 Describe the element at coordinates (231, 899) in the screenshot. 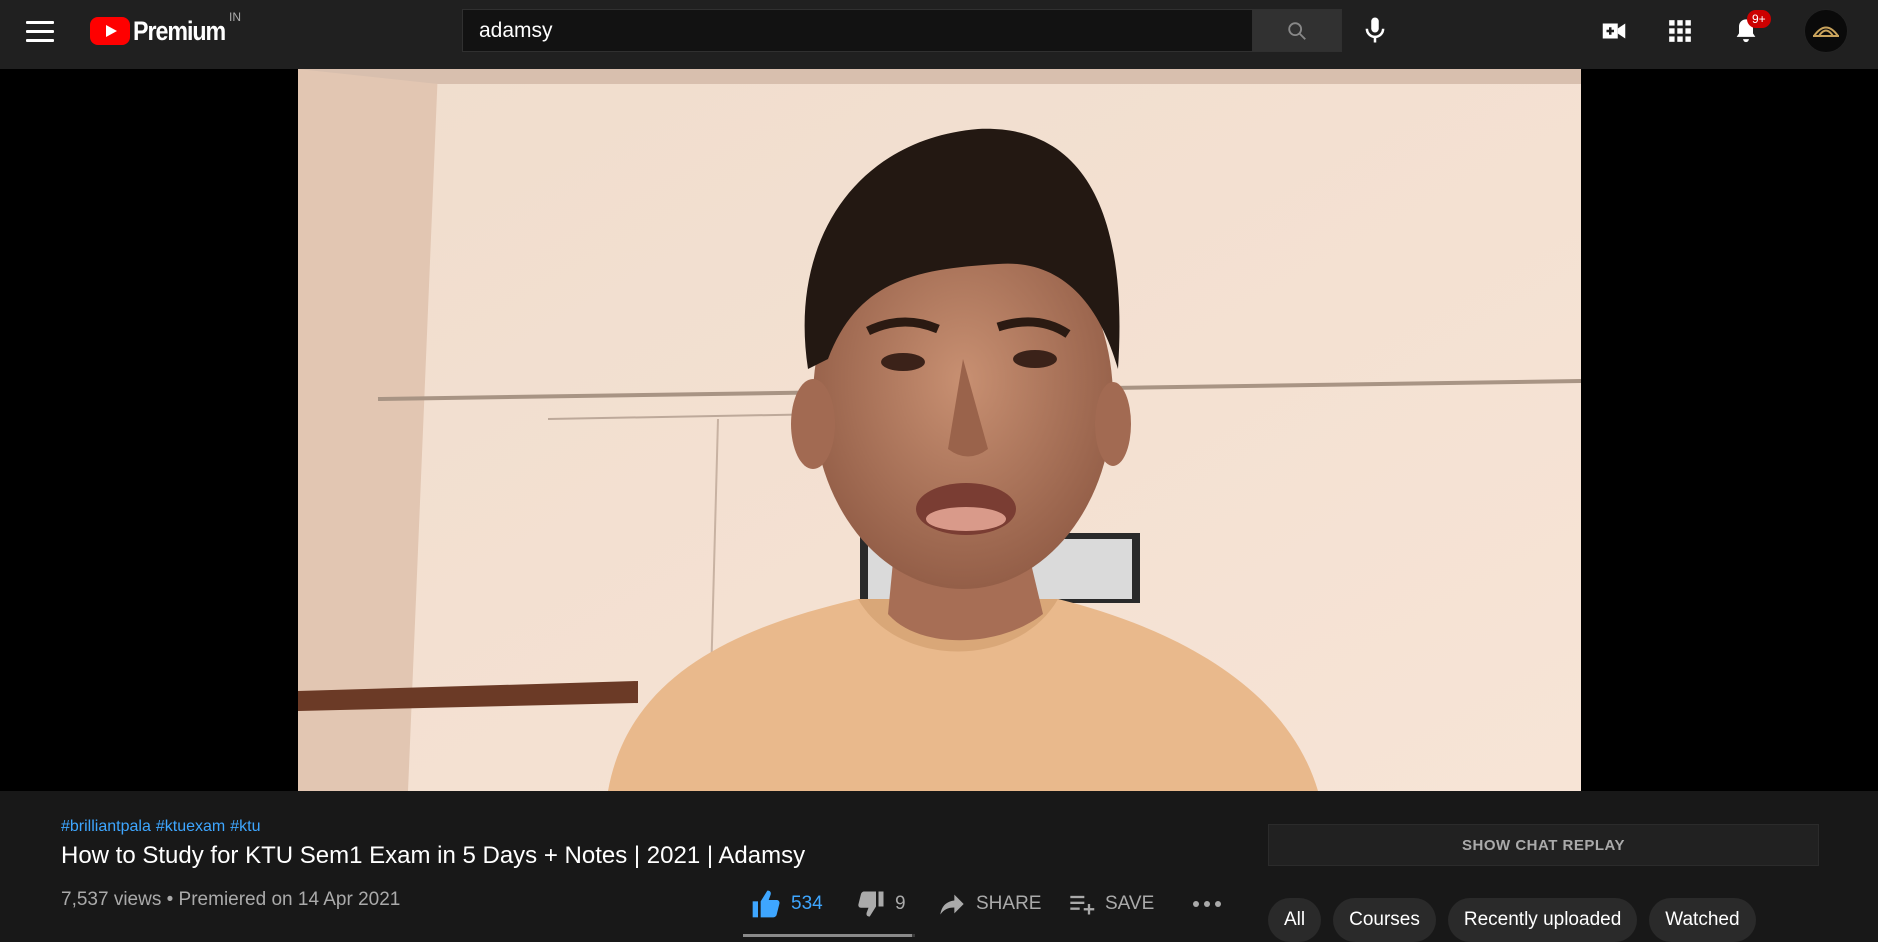

I see `video-meta: 7,537 views • Premiered on 14 Apr 2021` at that location.